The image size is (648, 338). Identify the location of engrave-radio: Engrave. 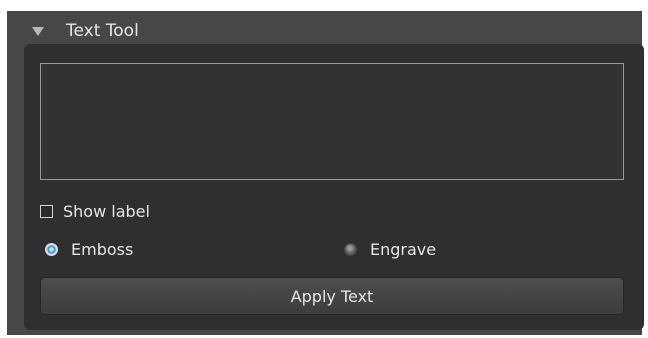
(390, 249).